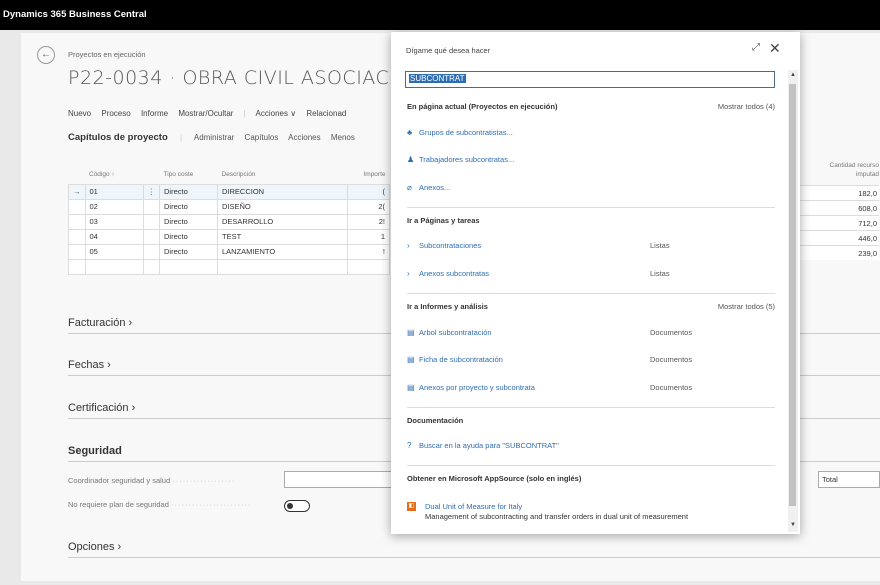 The height and width of the screenshot is (585, 880). I want to click on grid-header-desc: Descripción, so click(283, 175).